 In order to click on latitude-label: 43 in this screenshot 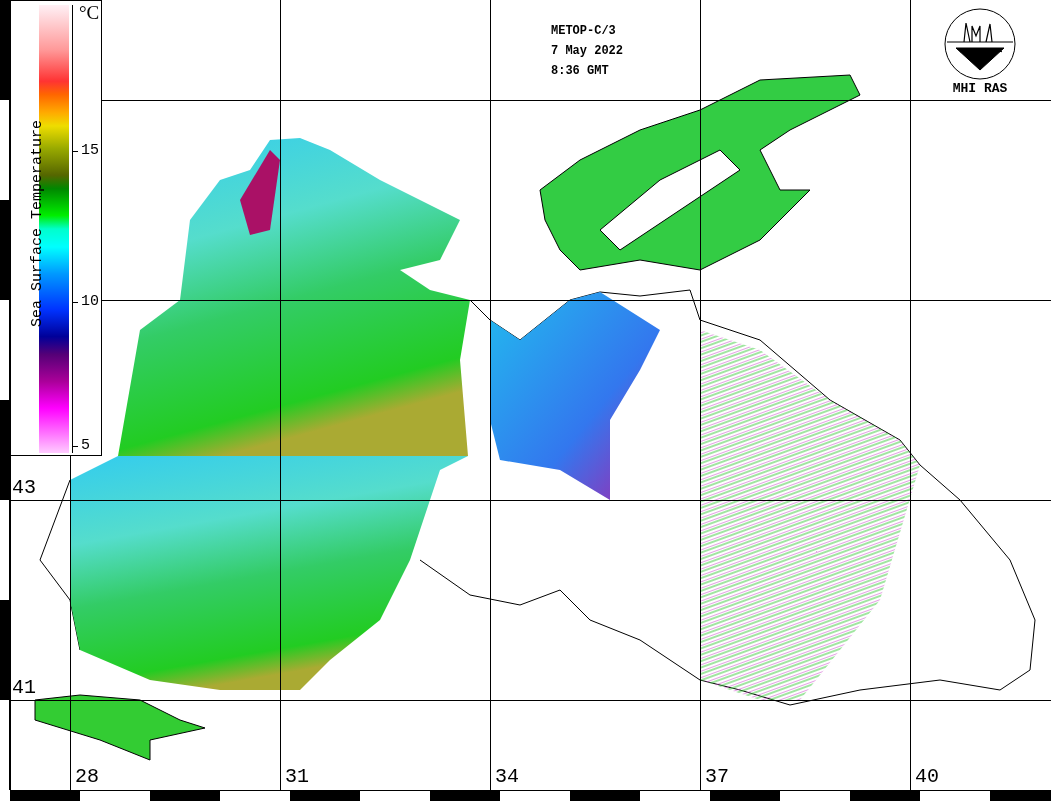, I will do `click(24, 488)`.